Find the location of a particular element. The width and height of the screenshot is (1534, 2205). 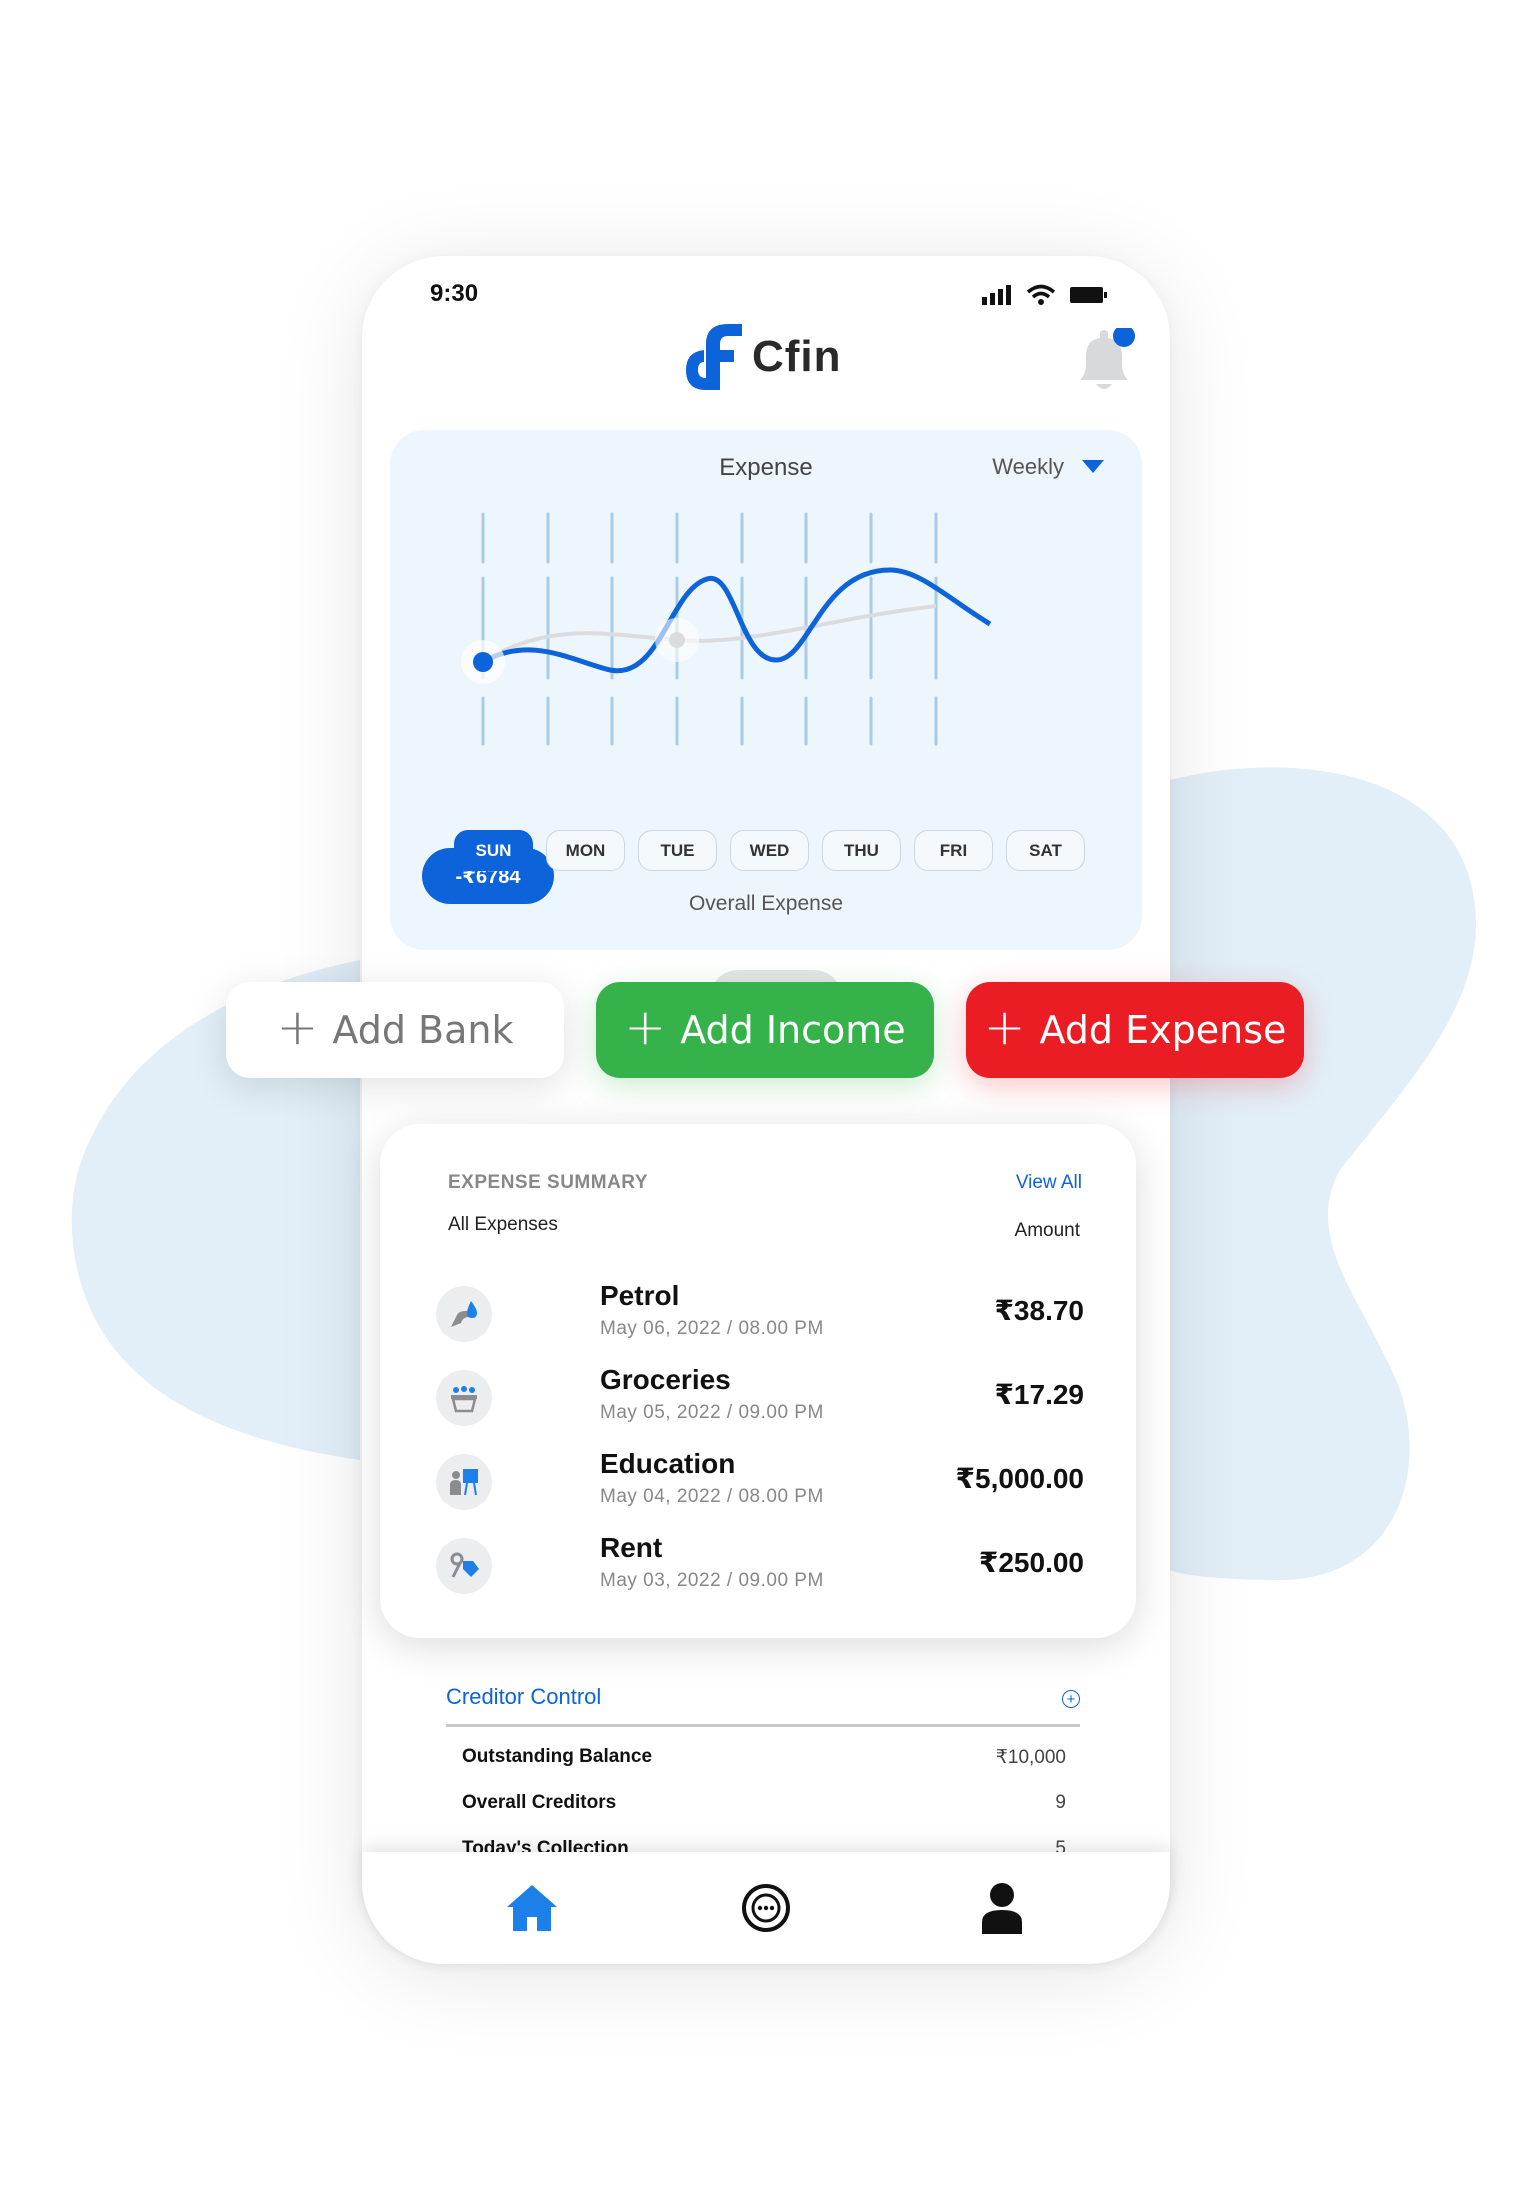

app-logo: Cfin is located at coordinates (763, 357).